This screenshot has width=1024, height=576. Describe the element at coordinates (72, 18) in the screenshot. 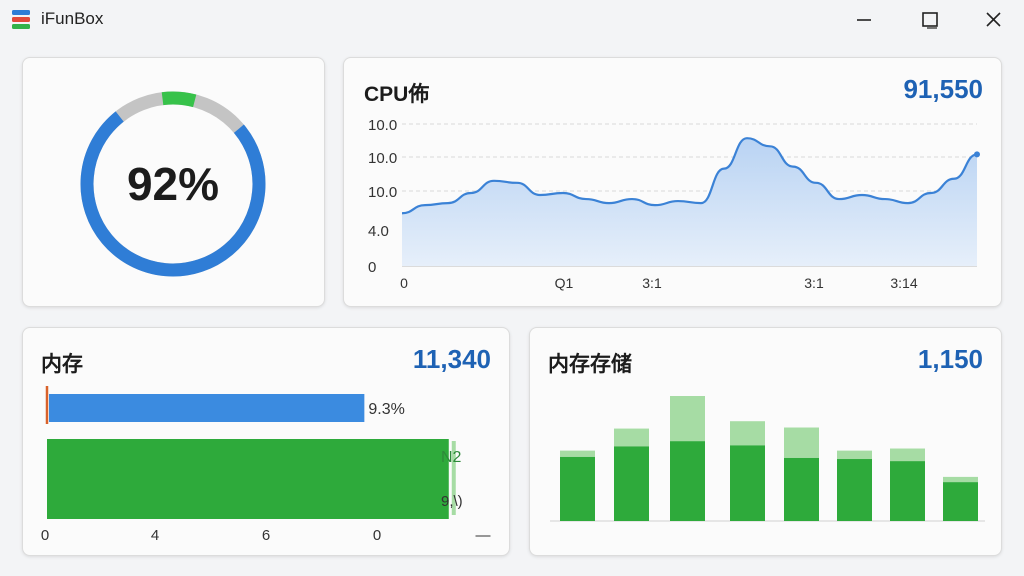

I see `window-title: iFunBox` at that location.